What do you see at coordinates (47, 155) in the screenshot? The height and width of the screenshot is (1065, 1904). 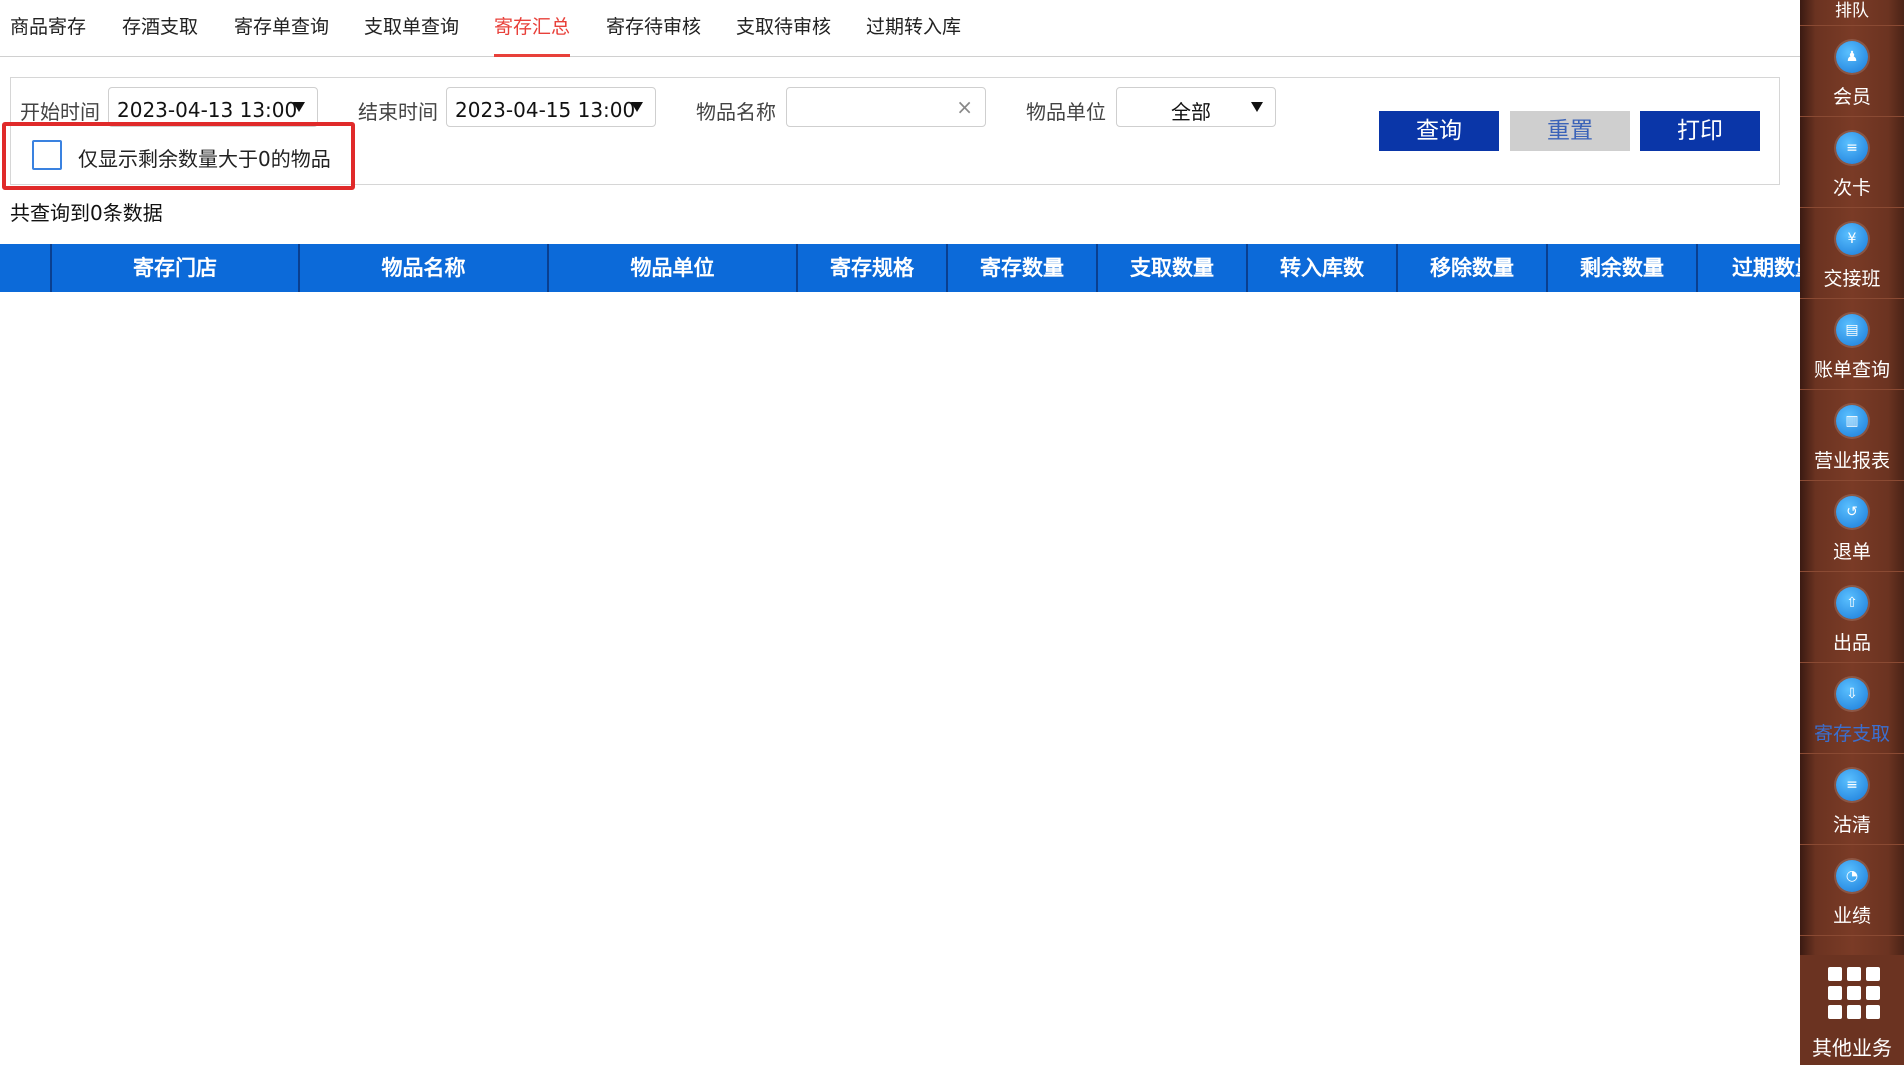 I see `only-remaining-checkbox` at bounding box center [47, 155].